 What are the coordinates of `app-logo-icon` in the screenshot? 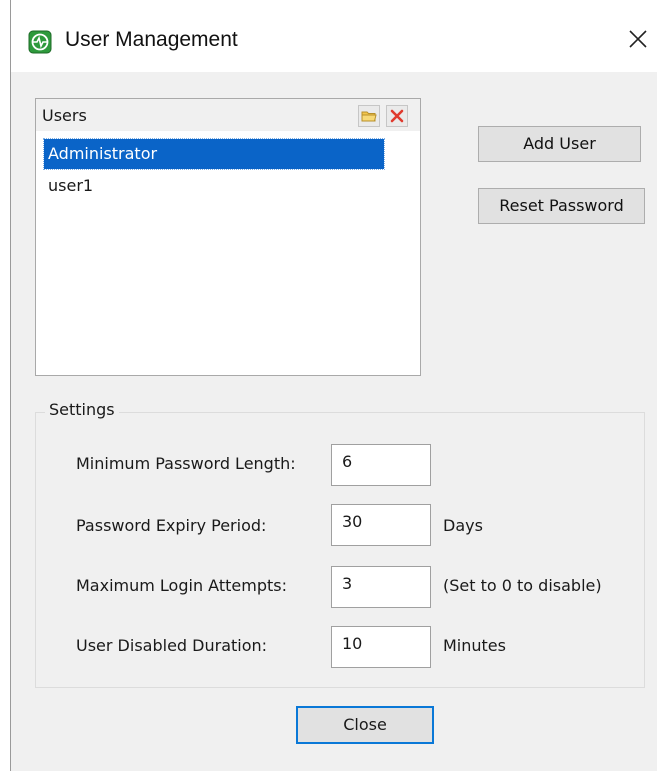 It's located at (40, 42).